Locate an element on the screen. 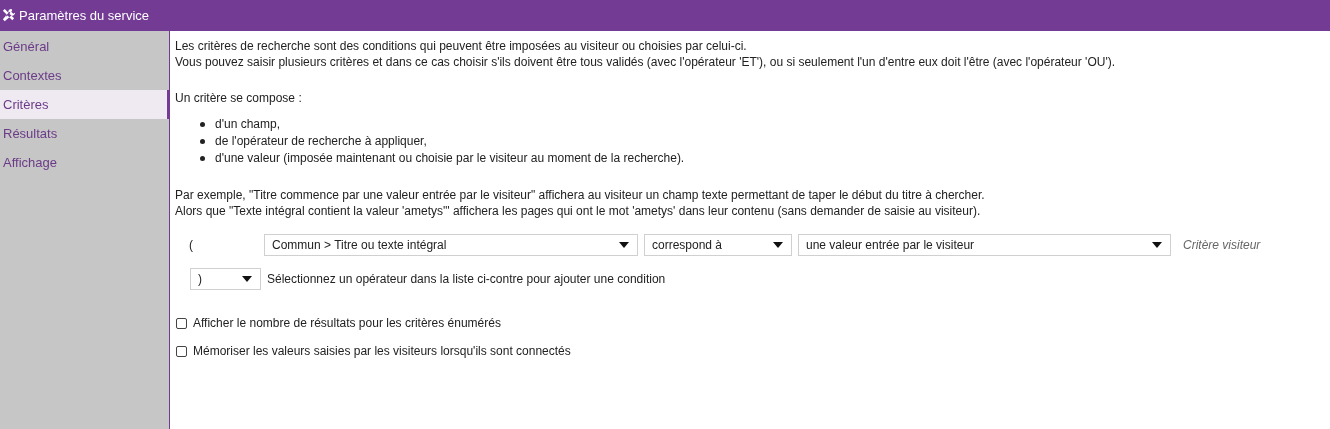  paragraph-text: Par exemple, "Titre commence par une valeur entrée par le visiteur" affichera au visiteur un champ texte permettant de taper le début du titre à chercher. is located at coordinates (580, 195).